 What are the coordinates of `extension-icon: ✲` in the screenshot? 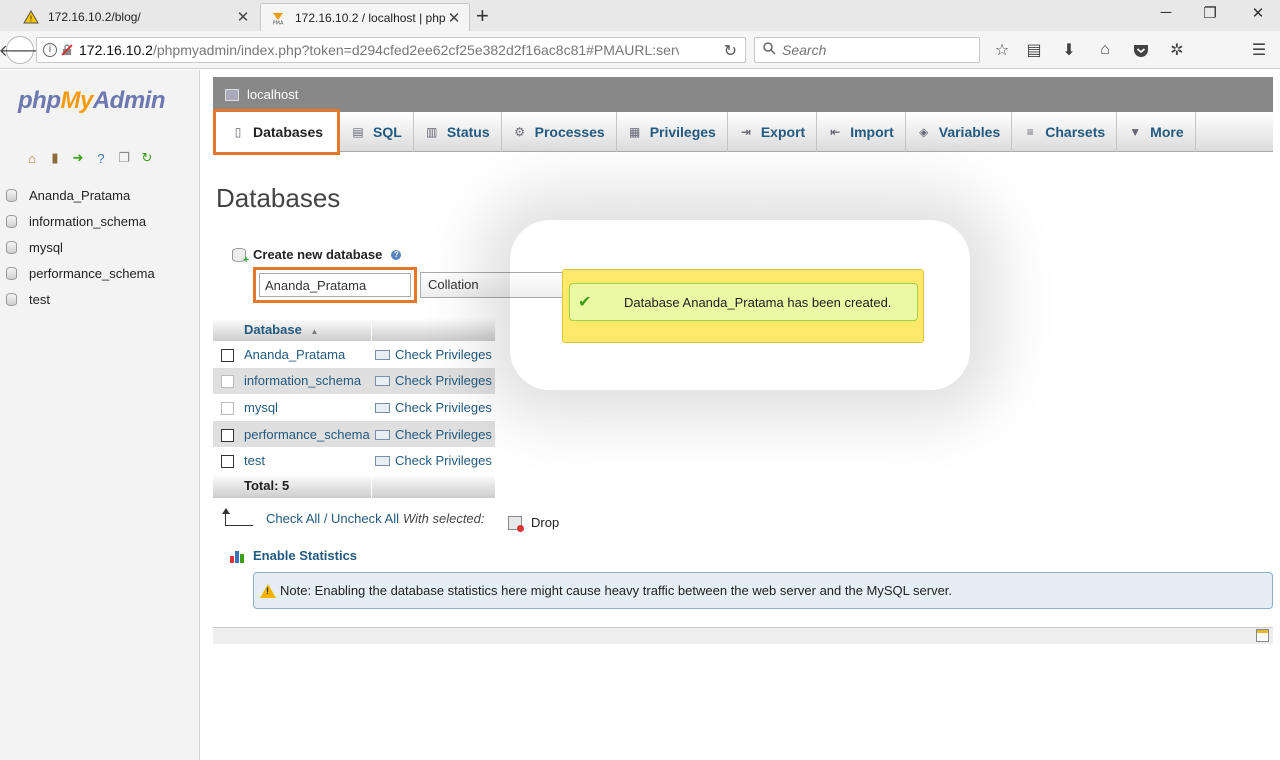 It's located at (1177, 50).